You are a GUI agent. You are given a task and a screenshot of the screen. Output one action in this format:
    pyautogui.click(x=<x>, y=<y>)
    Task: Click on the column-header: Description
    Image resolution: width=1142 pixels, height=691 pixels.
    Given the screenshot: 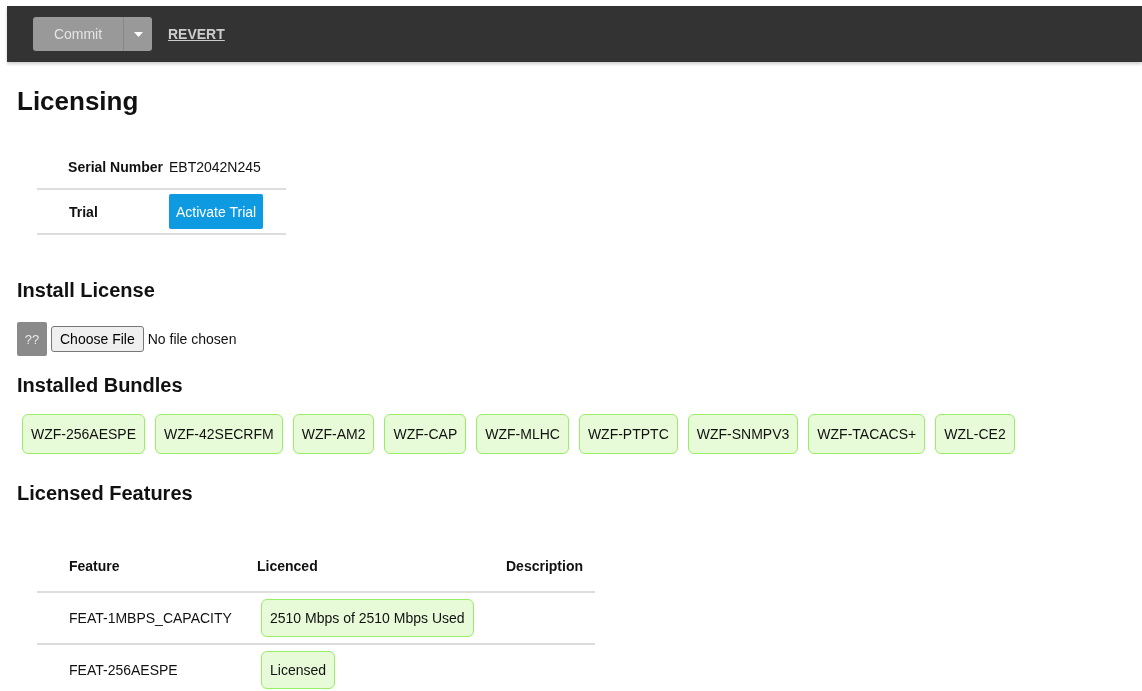 What is the action you would take?
    pyautogui.click(x=545, y=566)
    